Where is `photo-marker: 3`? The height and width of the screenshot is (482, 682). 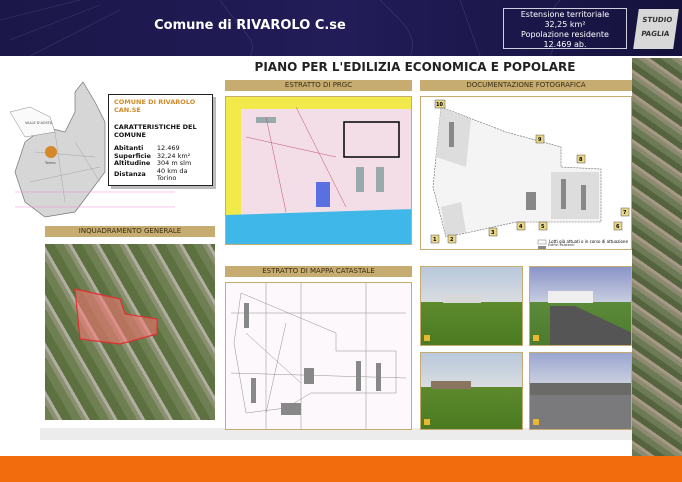
photo-marker: 3 is located at coordinates (493, 232).